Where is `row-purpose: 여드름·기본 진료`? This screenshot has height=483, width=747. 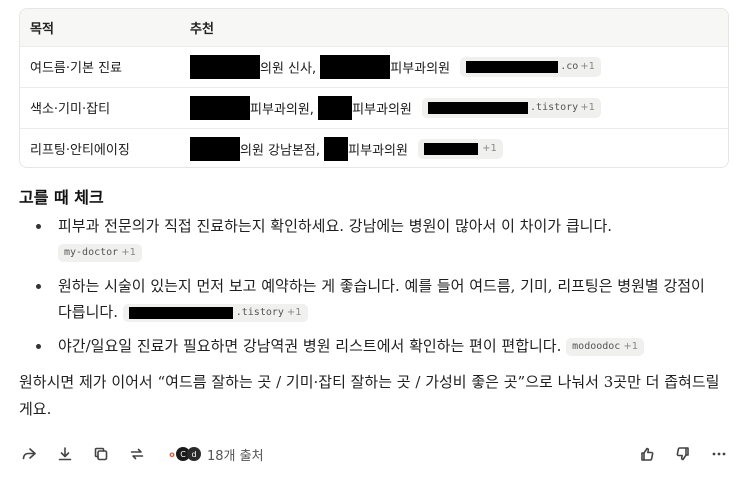 row-purpose: 여드름·기본 진료 is located at coordinates (100, 66).